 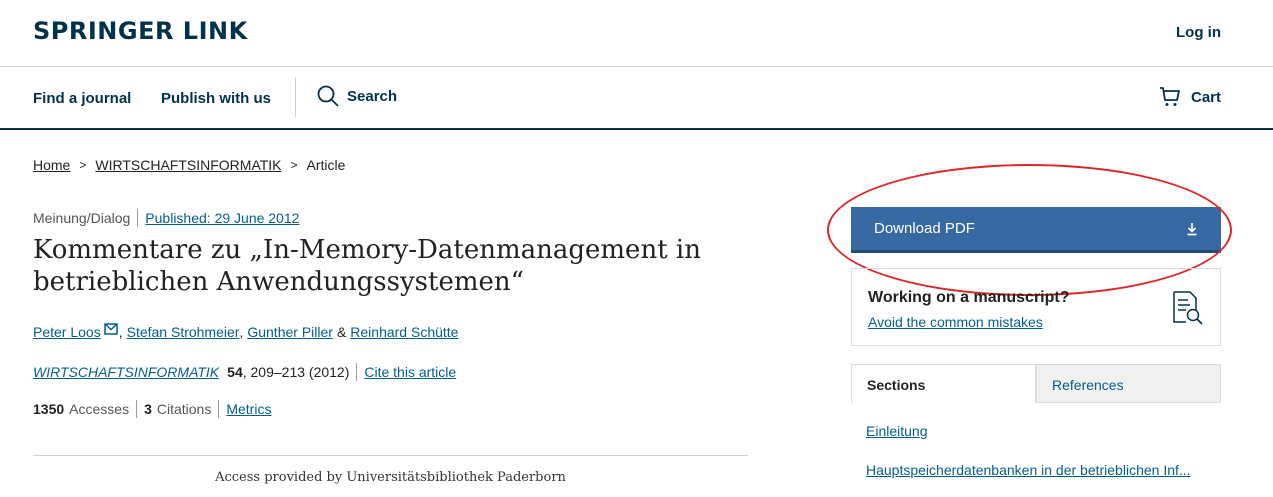 What do you see at coordinates (110, 329) in the screenshot?
I see `envelope-icon` at bounding box center [110, 329].